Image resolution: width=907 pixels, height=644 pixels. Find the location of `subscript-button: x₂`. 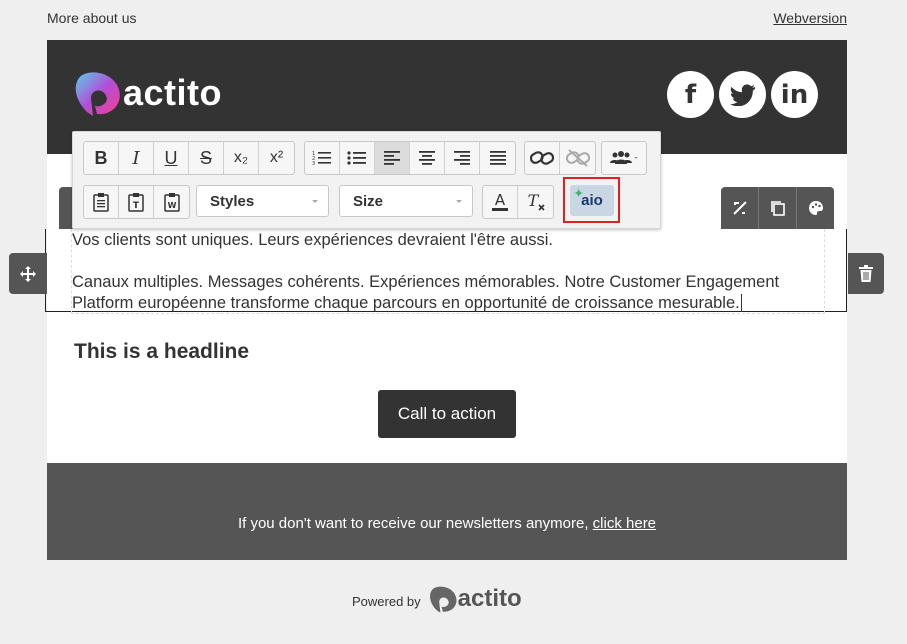

subscript-button: x₂ is located at coordinates (241, 158).